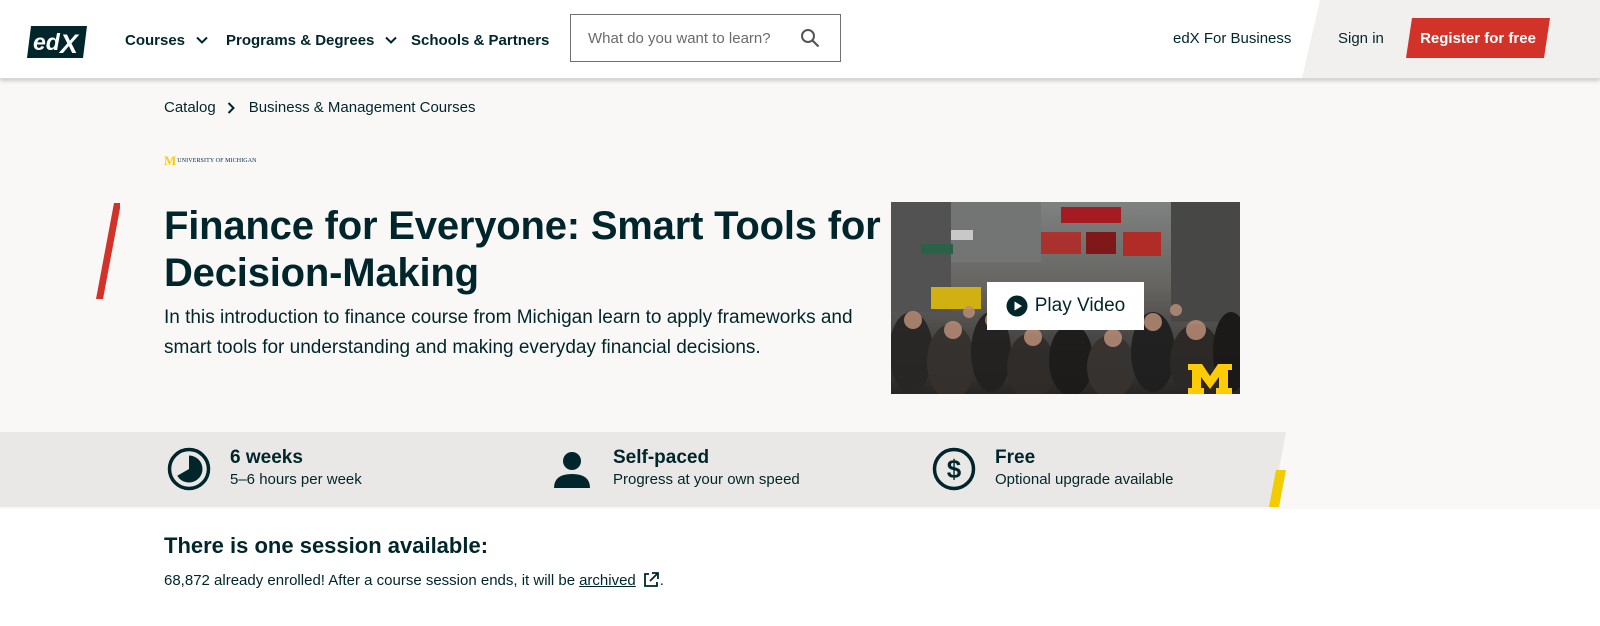 This screenshot has height=626, width=1600. Describe the element at coordinates (607, 580) in the screenshot. I see `archived-link: archived` at that location.